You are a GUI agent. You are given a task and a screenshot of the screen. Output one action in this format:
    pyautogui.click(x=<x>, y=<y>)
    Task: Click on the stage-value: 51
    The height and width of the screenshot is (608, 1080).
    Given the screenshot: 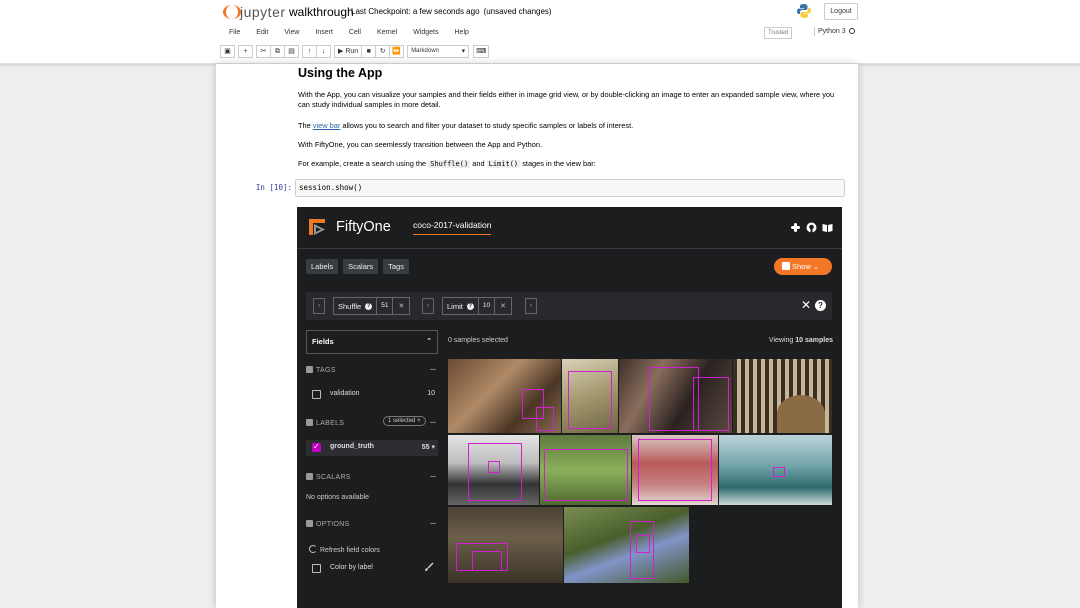 What is the action you would take?
    pyautogui.click(x=385, y=306)
    